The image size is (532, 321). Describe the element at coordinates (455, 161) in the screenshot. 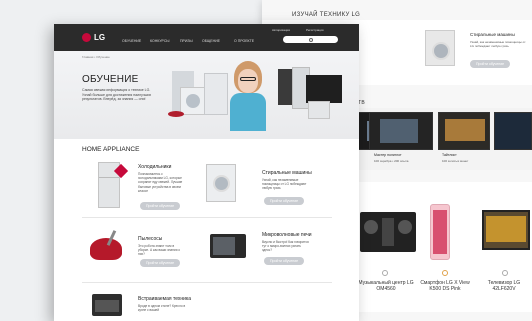

I see `tv-card-stats: 100 золотых монет` at that location.